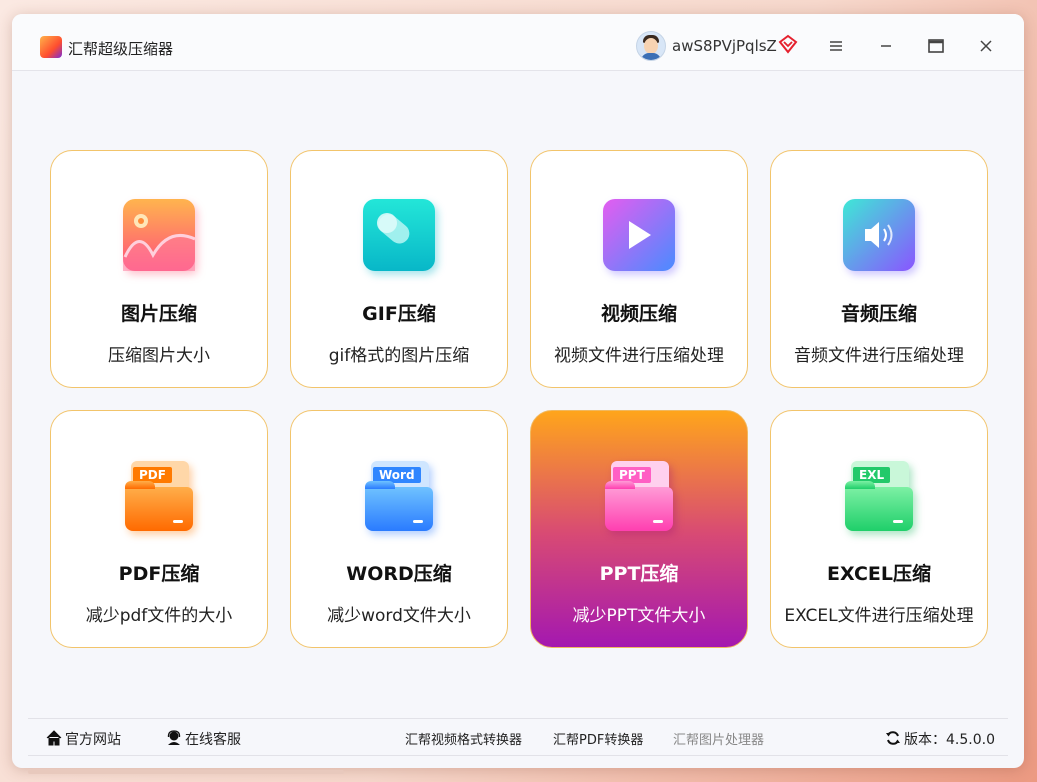 The width and height of the screenshot is (1037, 782). Describe the element at coordinates (936, 46) in the screenshot. I see `maximize-icon` at that location.